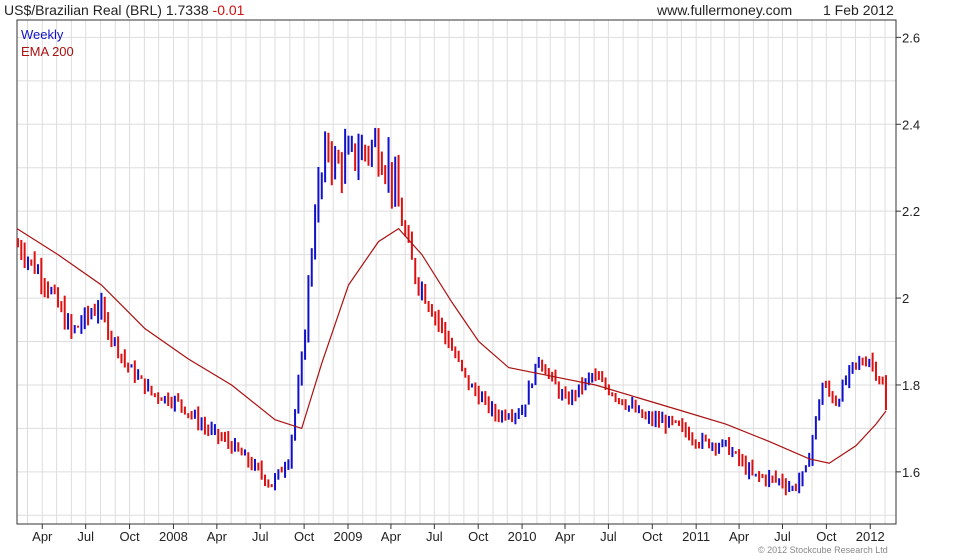 This screenshot has width=980, height=560. Describe the element at coordinates (173, 536) in the screenshot. I see `x-tick-label: 2008` at that location.